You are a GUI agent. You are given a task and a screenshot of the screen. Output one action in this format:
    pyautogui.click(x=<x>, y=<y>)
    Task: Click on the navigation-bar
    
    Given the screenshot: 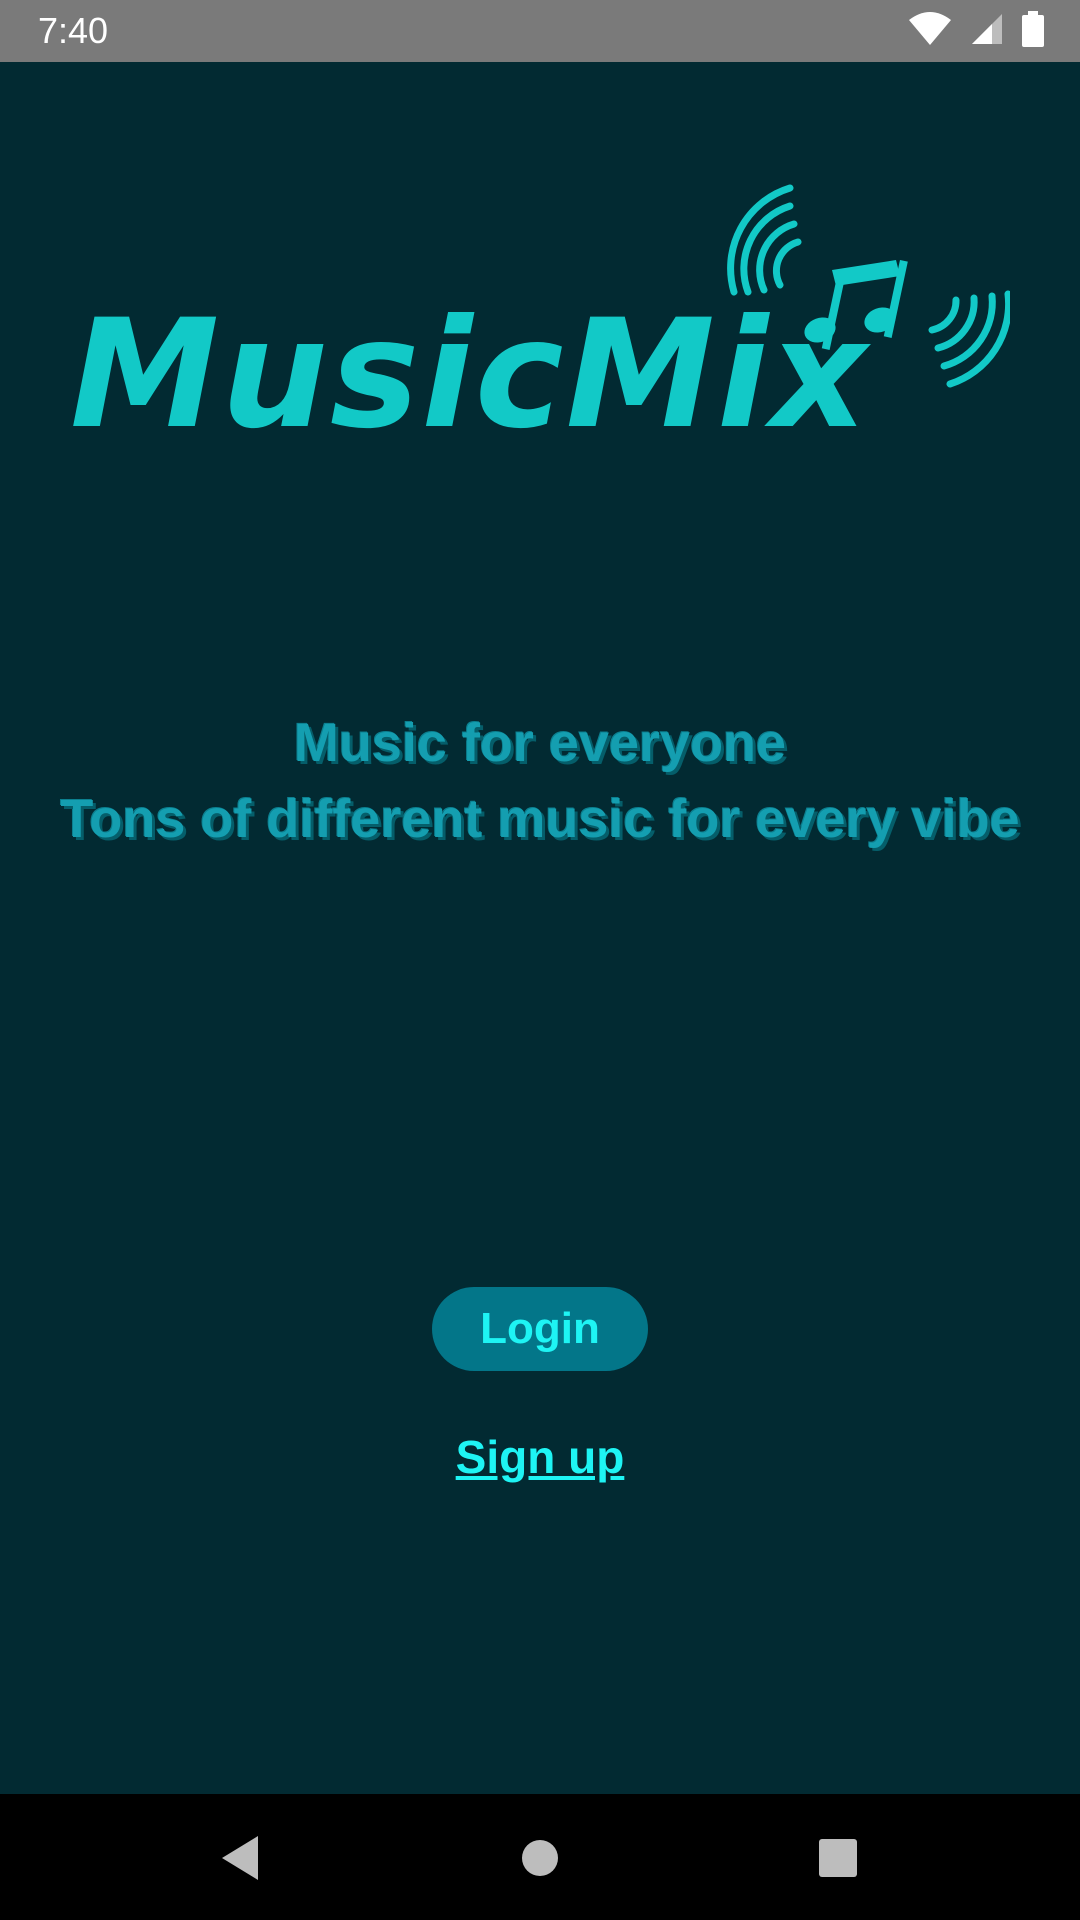 What is the action you would take?
    pyautogui.click(x=540, y=1857)
    